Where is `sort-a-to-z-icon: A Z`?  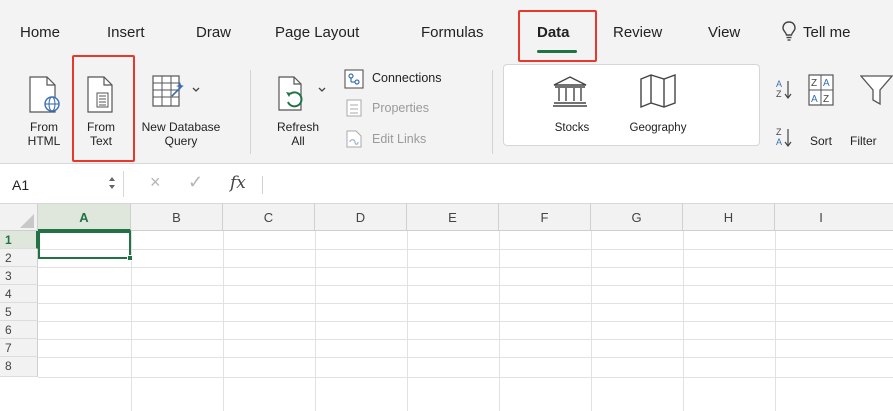
sort-a-to-z-icon: A Z is located at coordinates (784, 91).